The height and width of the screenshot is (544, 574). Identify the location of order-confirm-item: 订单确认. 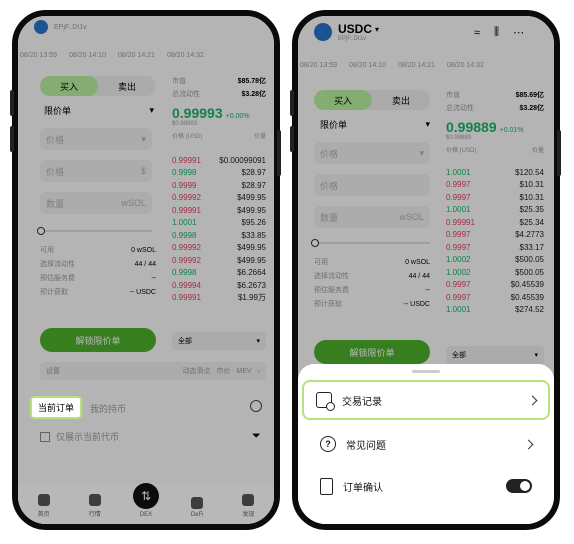
(426, 486).